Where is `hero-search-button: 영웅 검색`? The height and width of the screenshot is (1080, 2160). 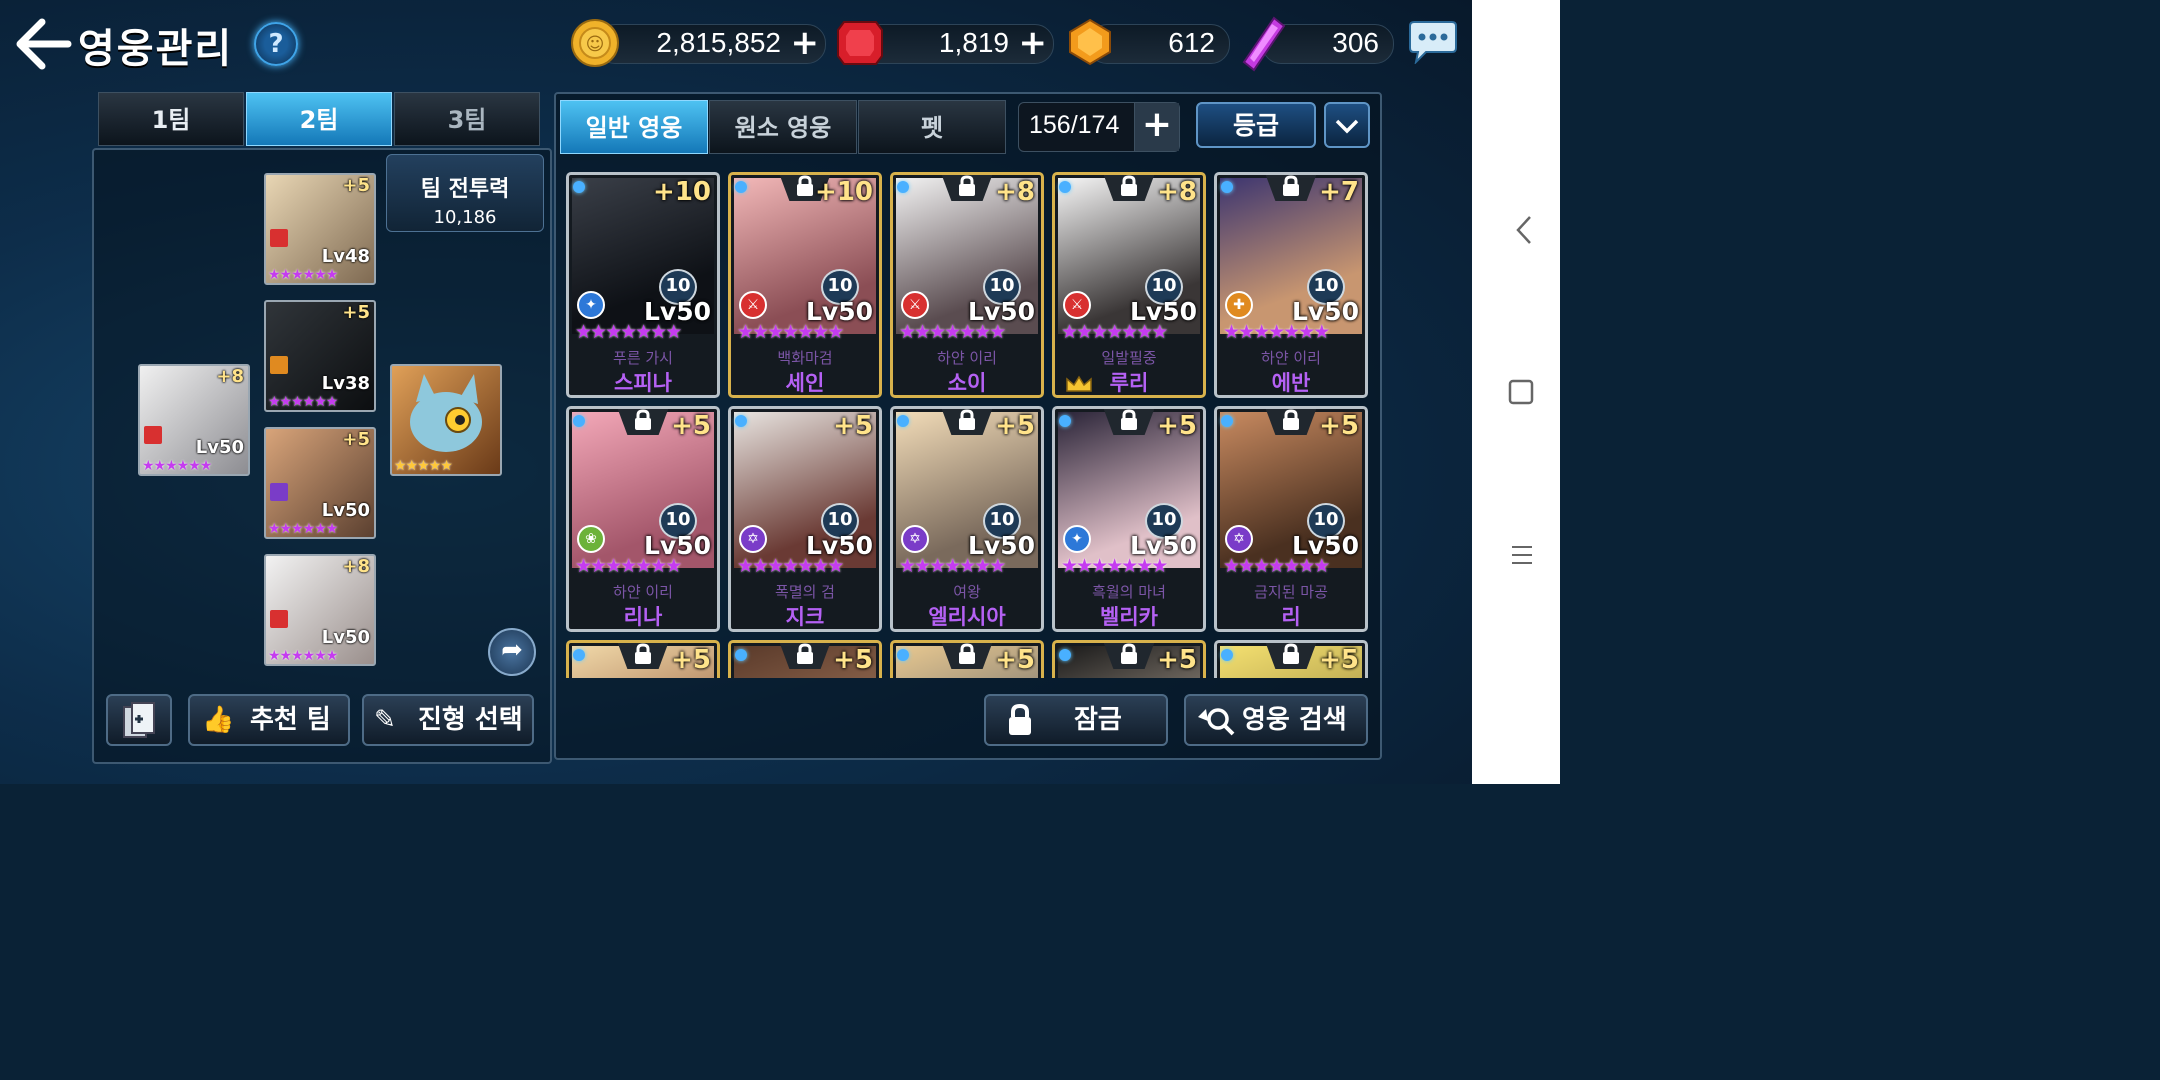 hero-search-button: 영웅 검색 is located at coordinates (1276, 720).